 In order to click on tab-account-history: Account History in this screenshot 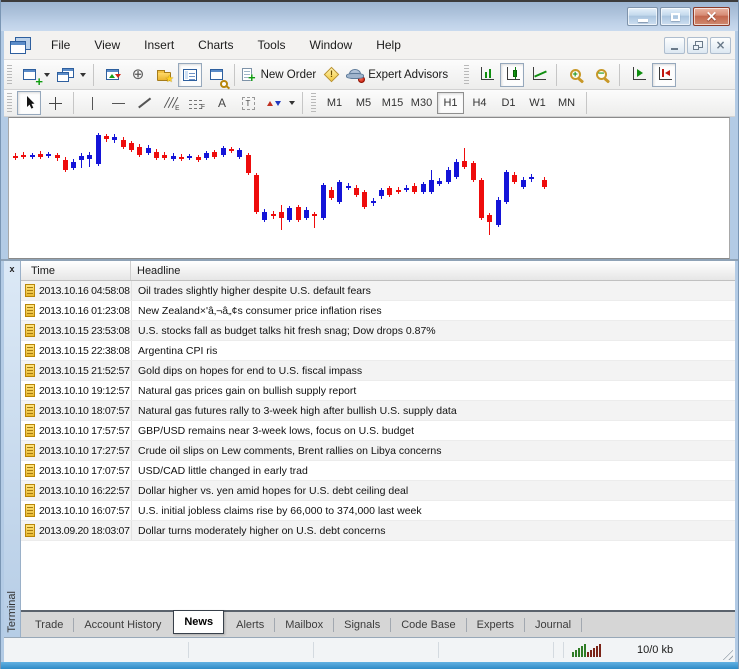, I will do `click(122, 625)`.